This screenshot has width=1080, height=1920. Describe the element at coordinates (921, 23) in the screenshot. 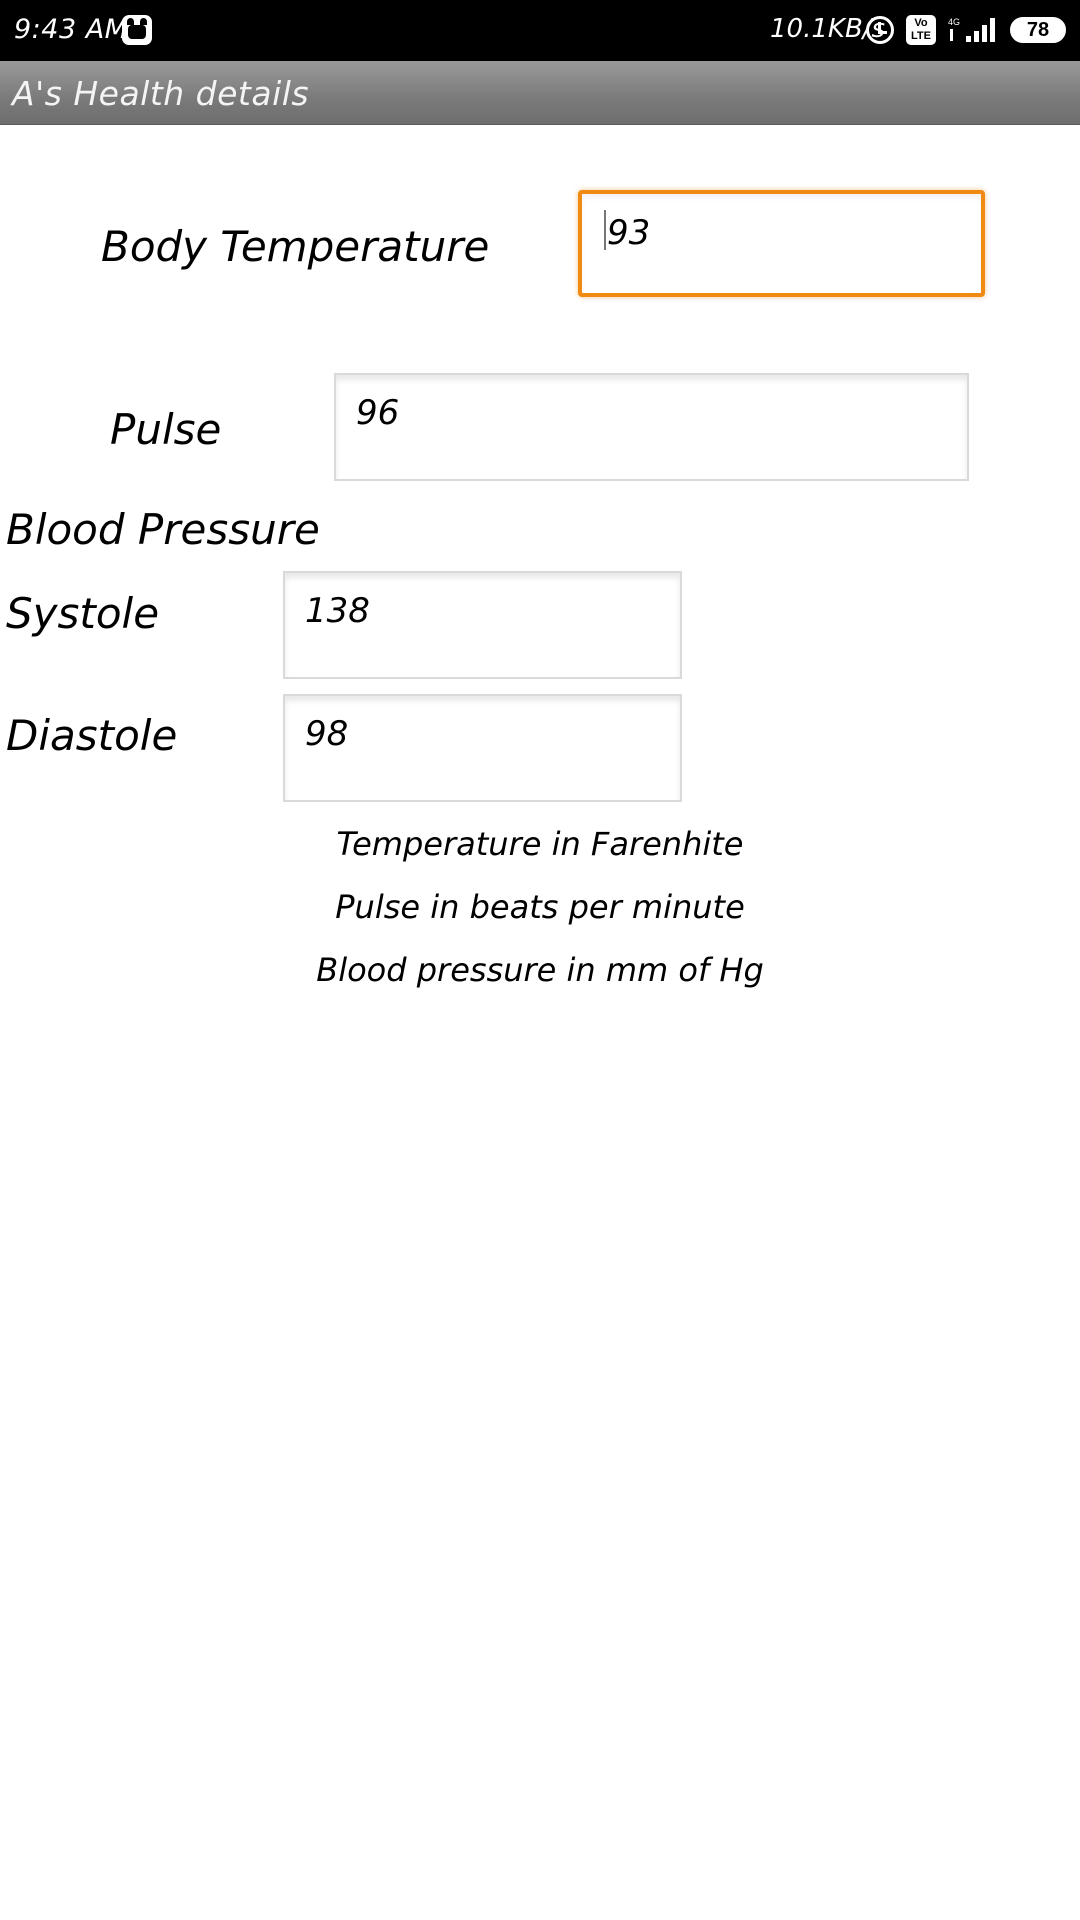

I see `volte-label: Vo` at that location.